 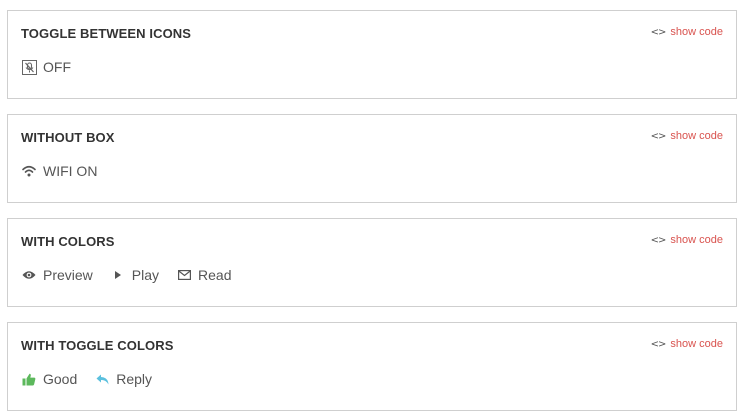 I want to click on read-button: Read, so click(x=204, y=275).